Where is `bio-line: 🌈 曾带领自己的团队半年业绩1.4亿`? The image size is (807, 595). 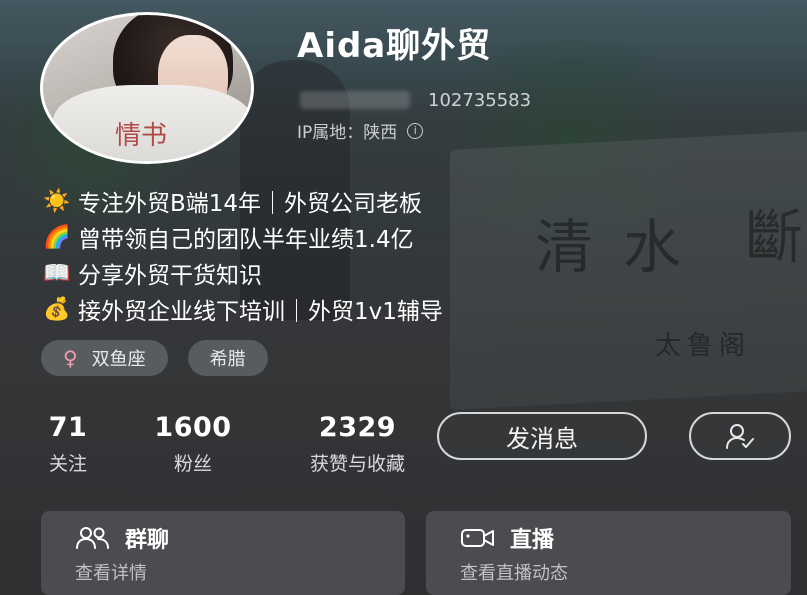 bio-line: 🌈 曾带领自己的团队半年业绩1.4亿 is located at coordinates (242, 237).